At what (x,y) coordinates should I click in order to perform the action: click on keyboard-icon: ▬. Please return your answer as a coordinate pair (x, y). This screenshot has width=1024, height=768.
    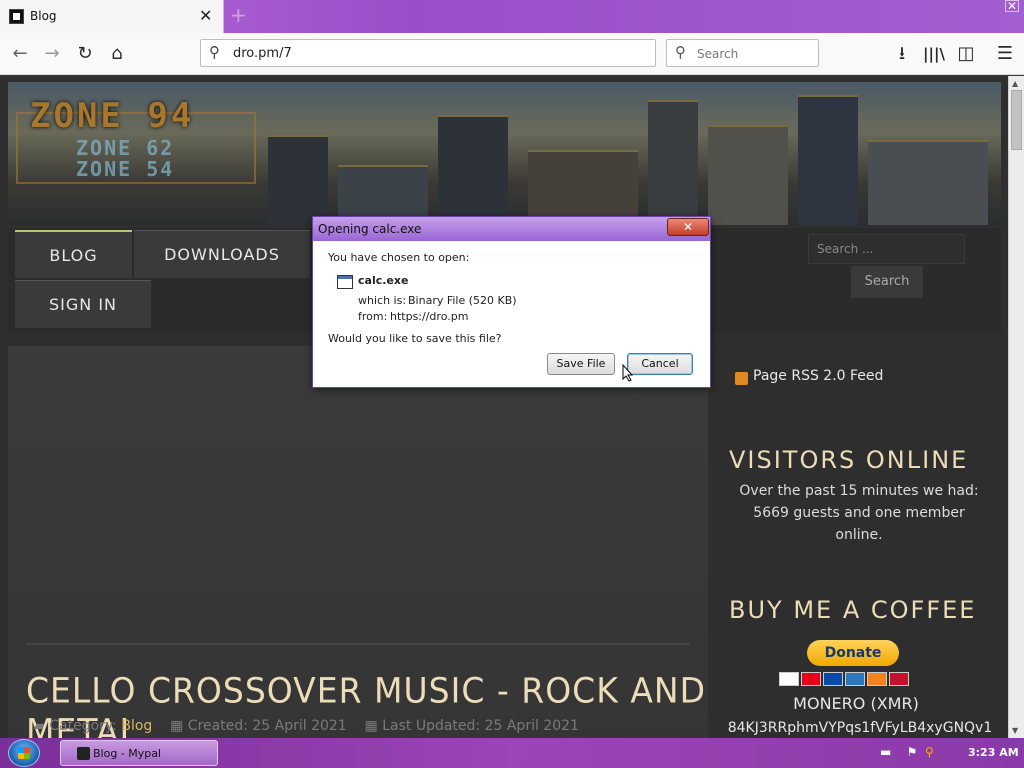
    Looking at the image, I should click on (885, 752).